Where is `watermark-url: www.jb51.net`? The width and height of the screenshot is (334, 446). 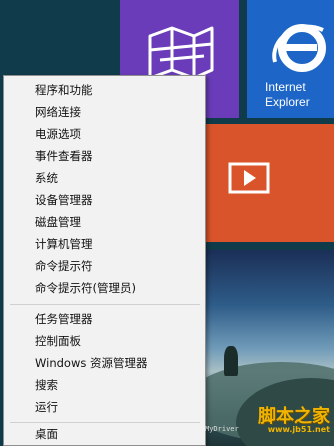
watermark-url: www.jb51.net is located at coordinates (298, 429).